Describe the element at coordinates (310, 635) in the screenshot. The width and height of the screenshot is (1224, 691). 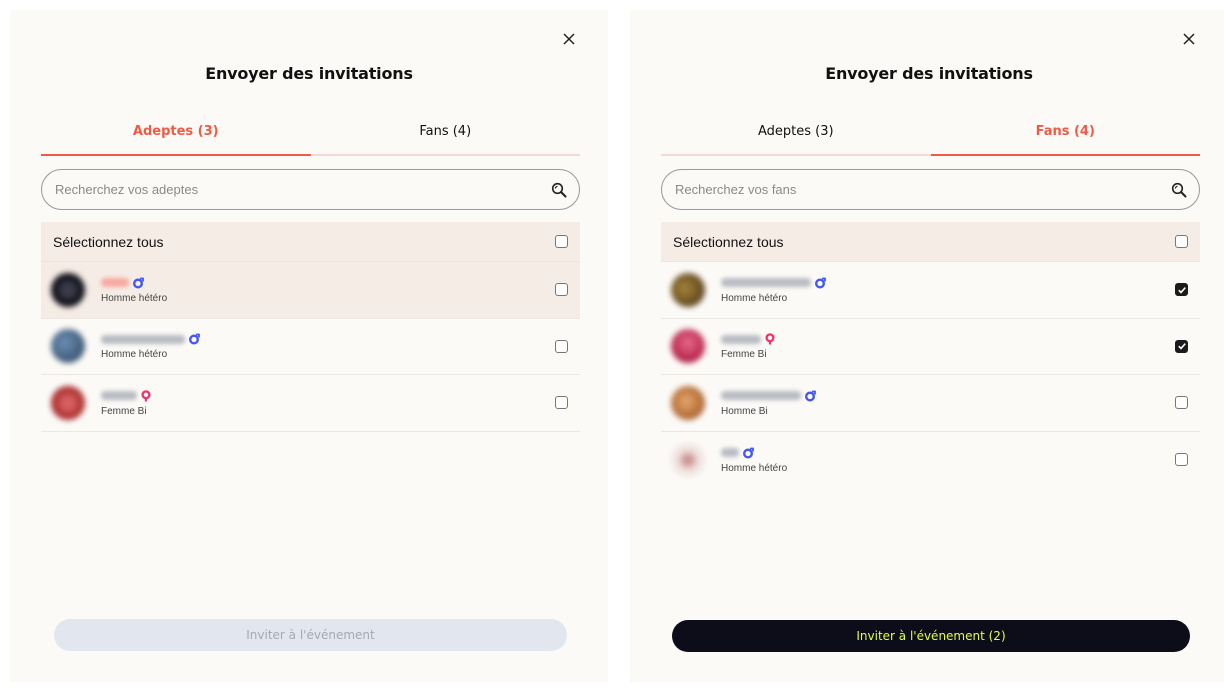
I see `invite-button: Inviter à l'événement` at that location.